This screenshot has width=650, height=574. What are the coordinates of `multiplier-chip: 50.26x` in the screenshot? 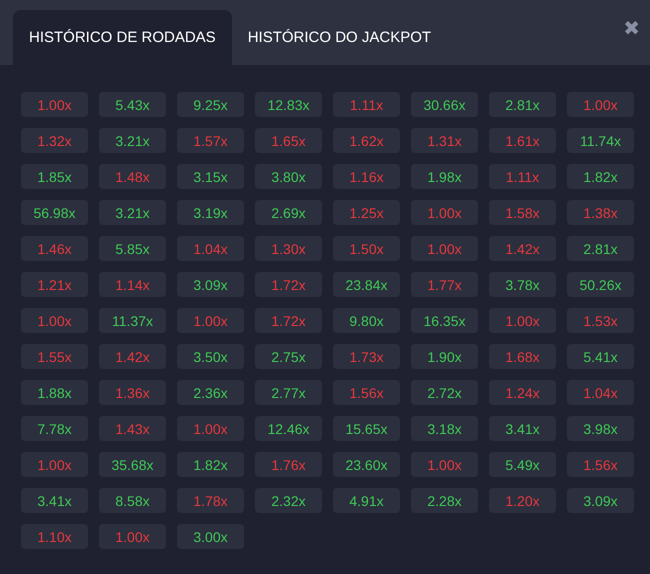 It's located at (600, 284).